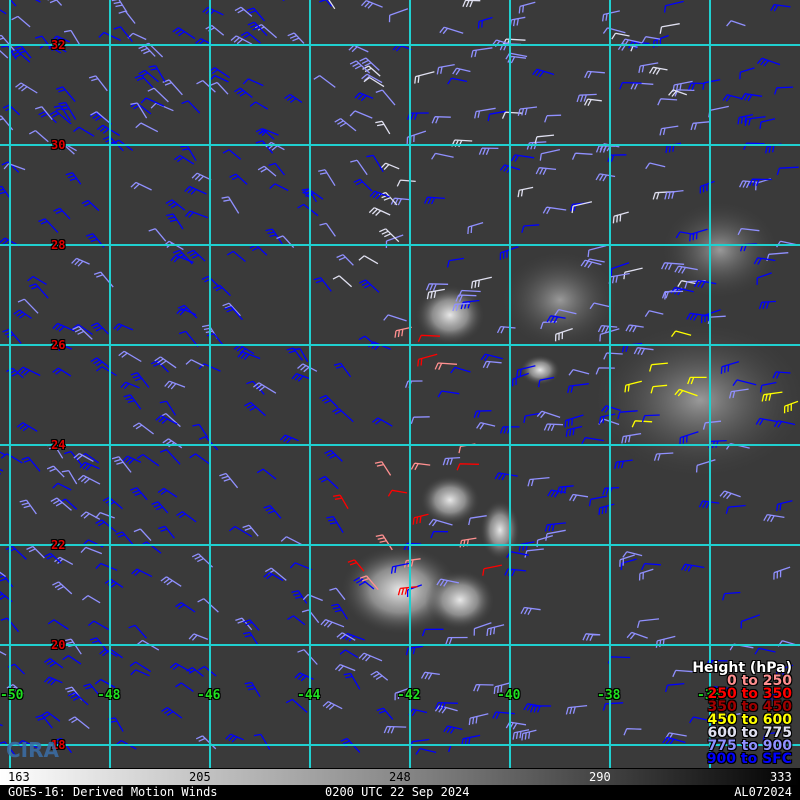 This screenshot has height=800, width=800. I want to click on lat-label-28: 28, so click(58, 245).